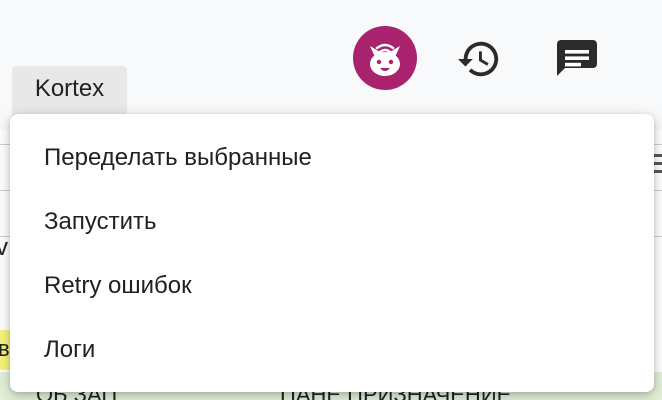 The width and height of the screenshot is (662, 400). What do you see at coordinates (577, 59) in the screenshot?
I see `chat-icon` at bounding box center [577, 59].